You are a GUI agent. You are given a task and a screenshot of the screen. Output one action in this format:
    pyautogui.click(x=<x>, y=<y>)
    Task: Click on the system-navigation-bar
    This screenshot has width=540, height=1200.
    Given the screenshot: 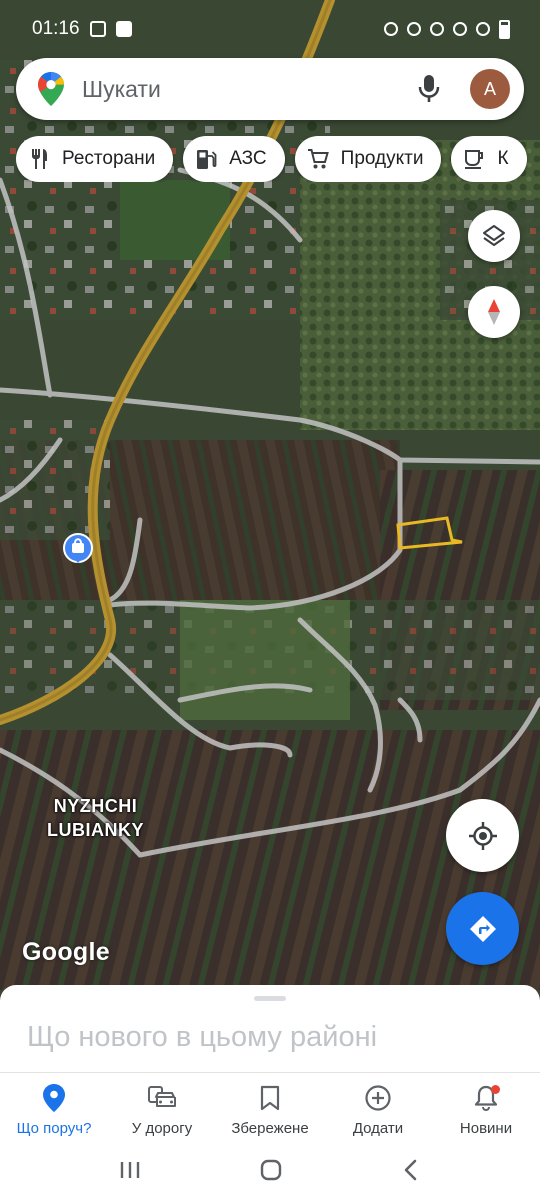 What is the action you would take?
    pyautogui.click(x=270, y=1170)
    